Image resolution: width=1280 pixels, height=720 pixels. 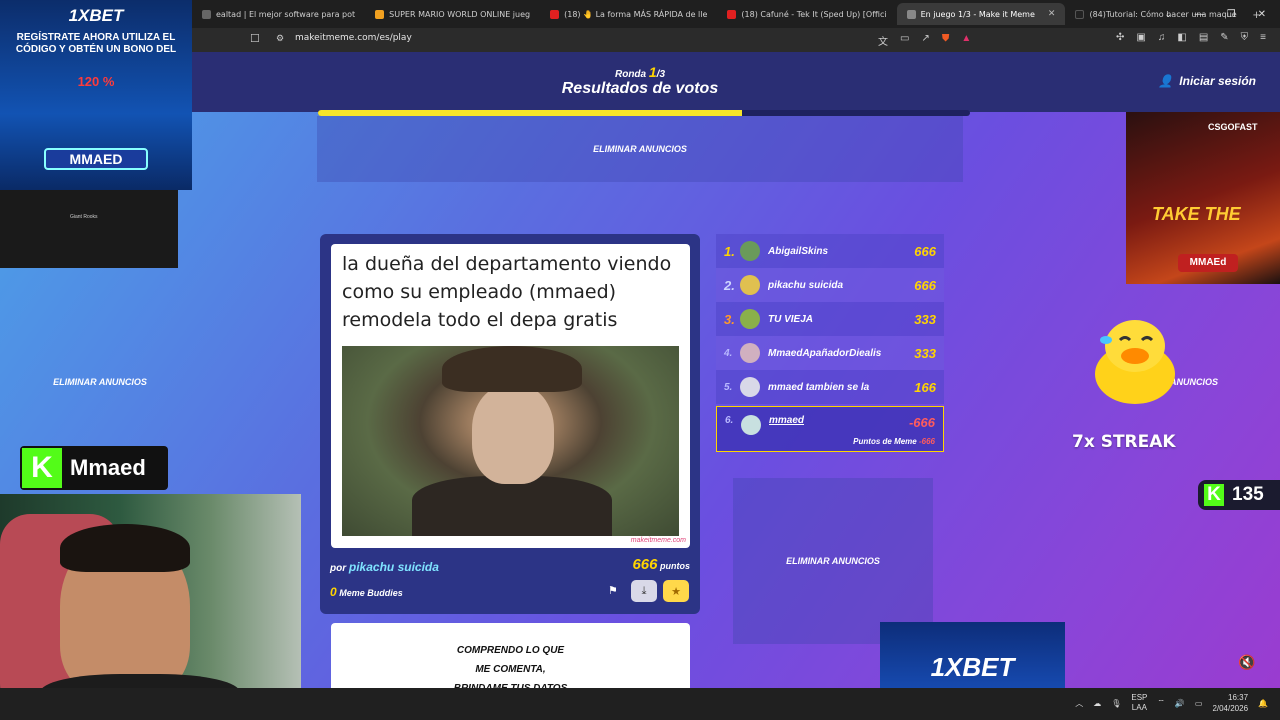 I want to click on leaderboard-row: 3. TU VIEJA 333, so click(x=830, y=319).